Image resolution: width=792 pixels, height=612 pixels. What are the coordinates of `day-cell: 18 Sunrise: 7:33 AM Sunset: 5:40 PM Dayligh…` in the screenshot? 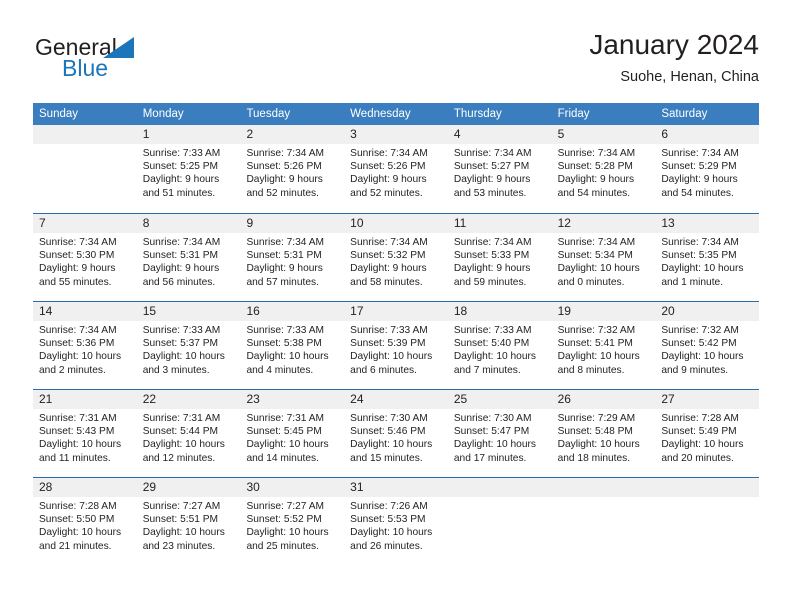 It's located at (499, 345).